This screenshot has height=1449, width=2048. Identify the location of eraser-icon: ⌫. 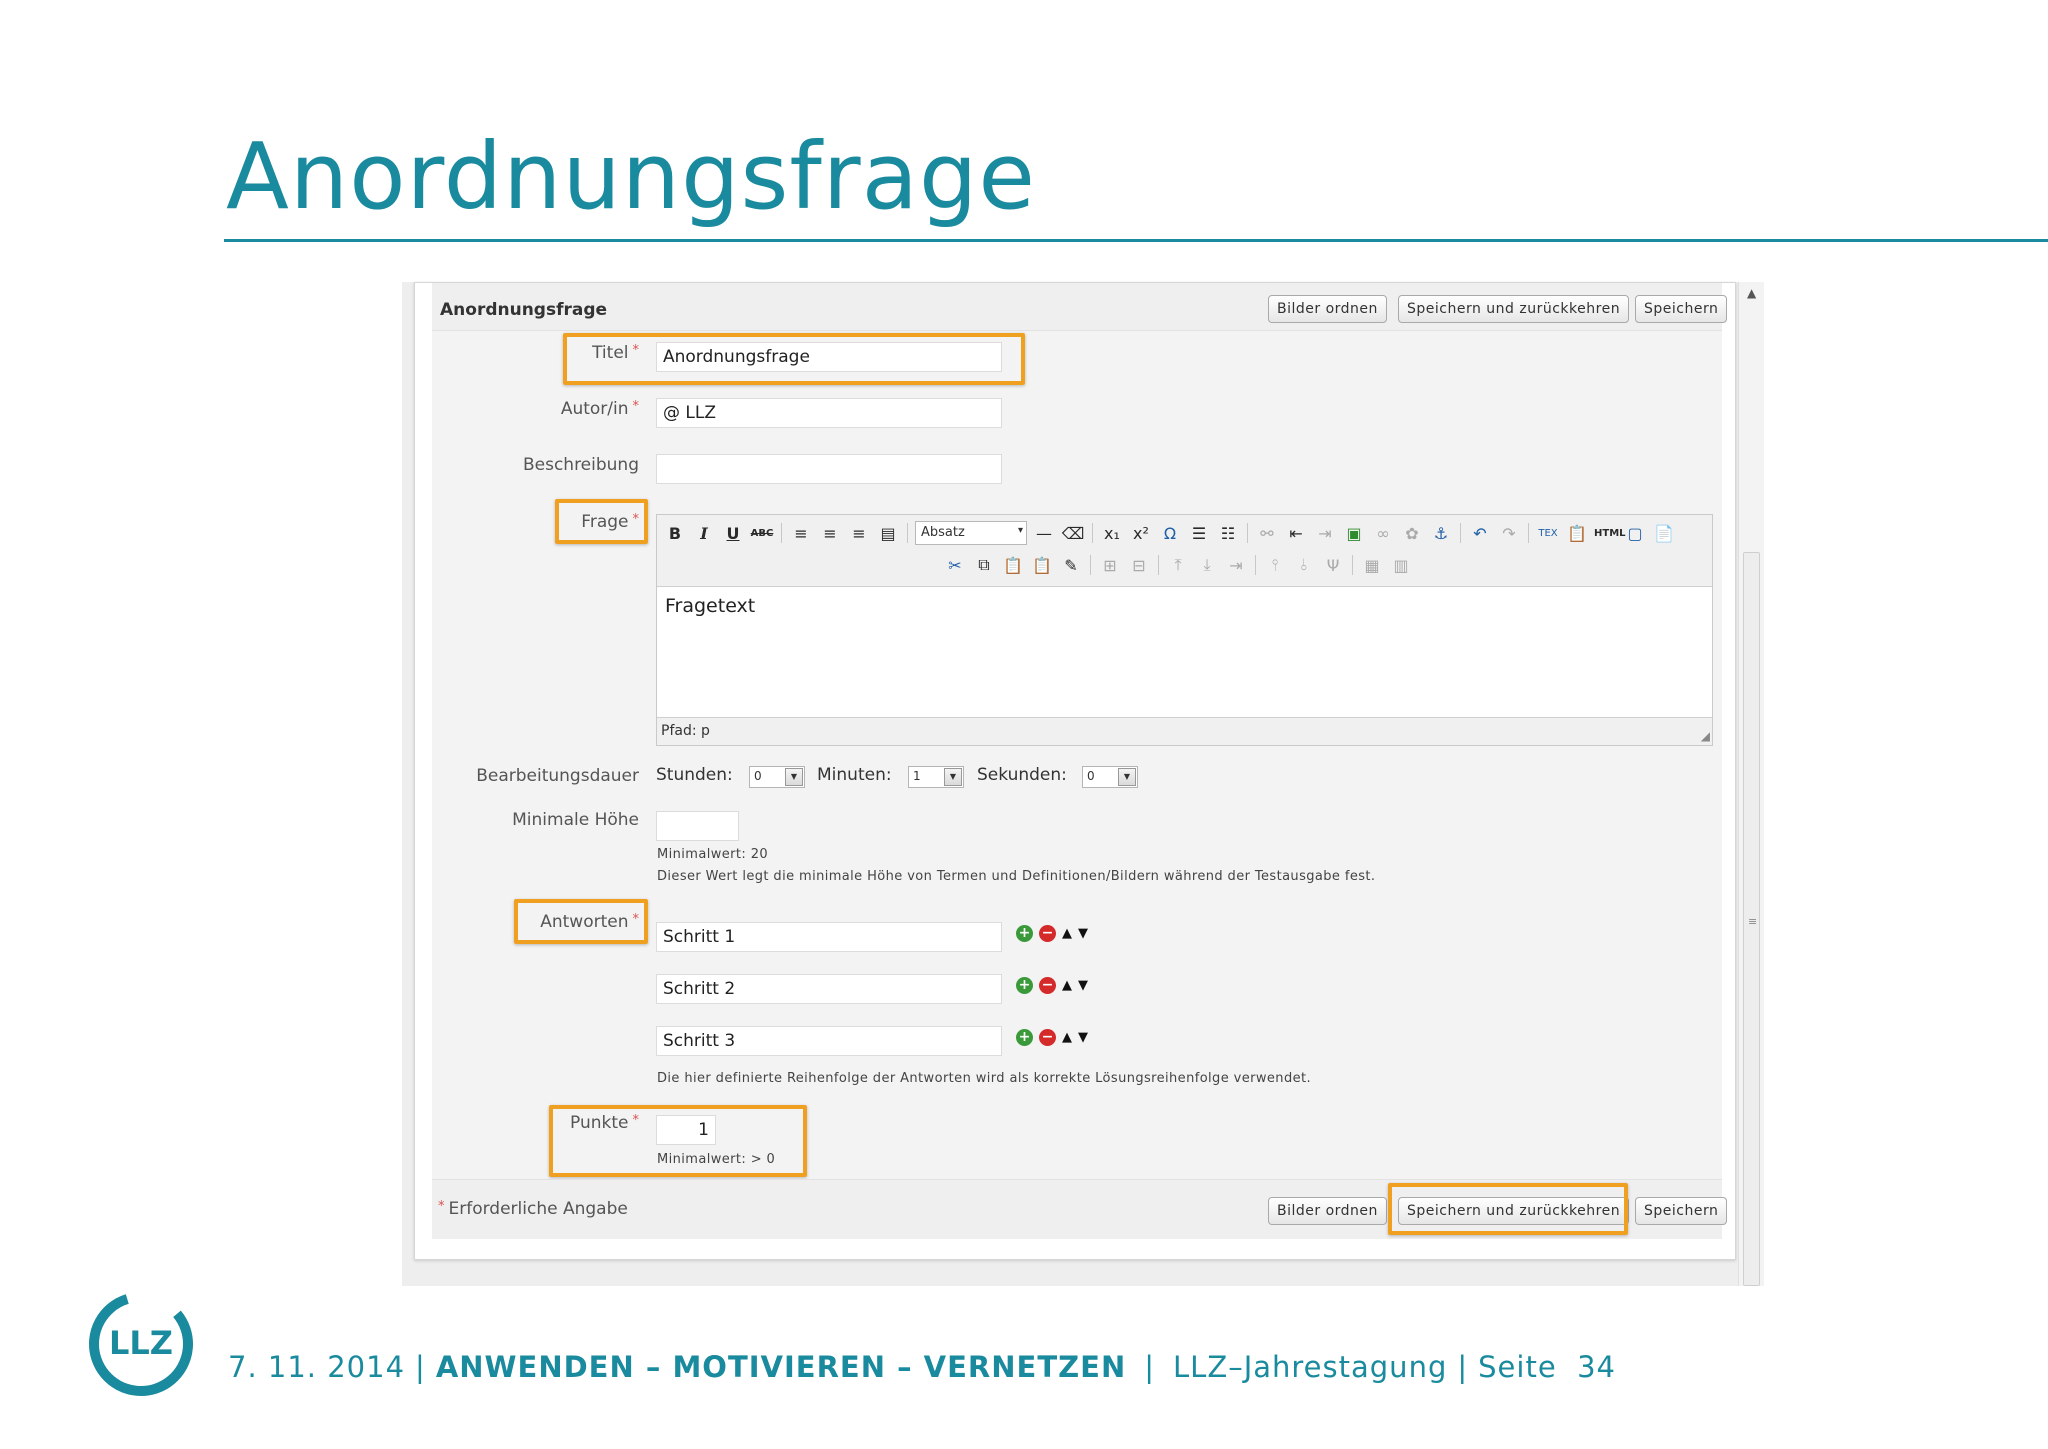
(1073, 533).